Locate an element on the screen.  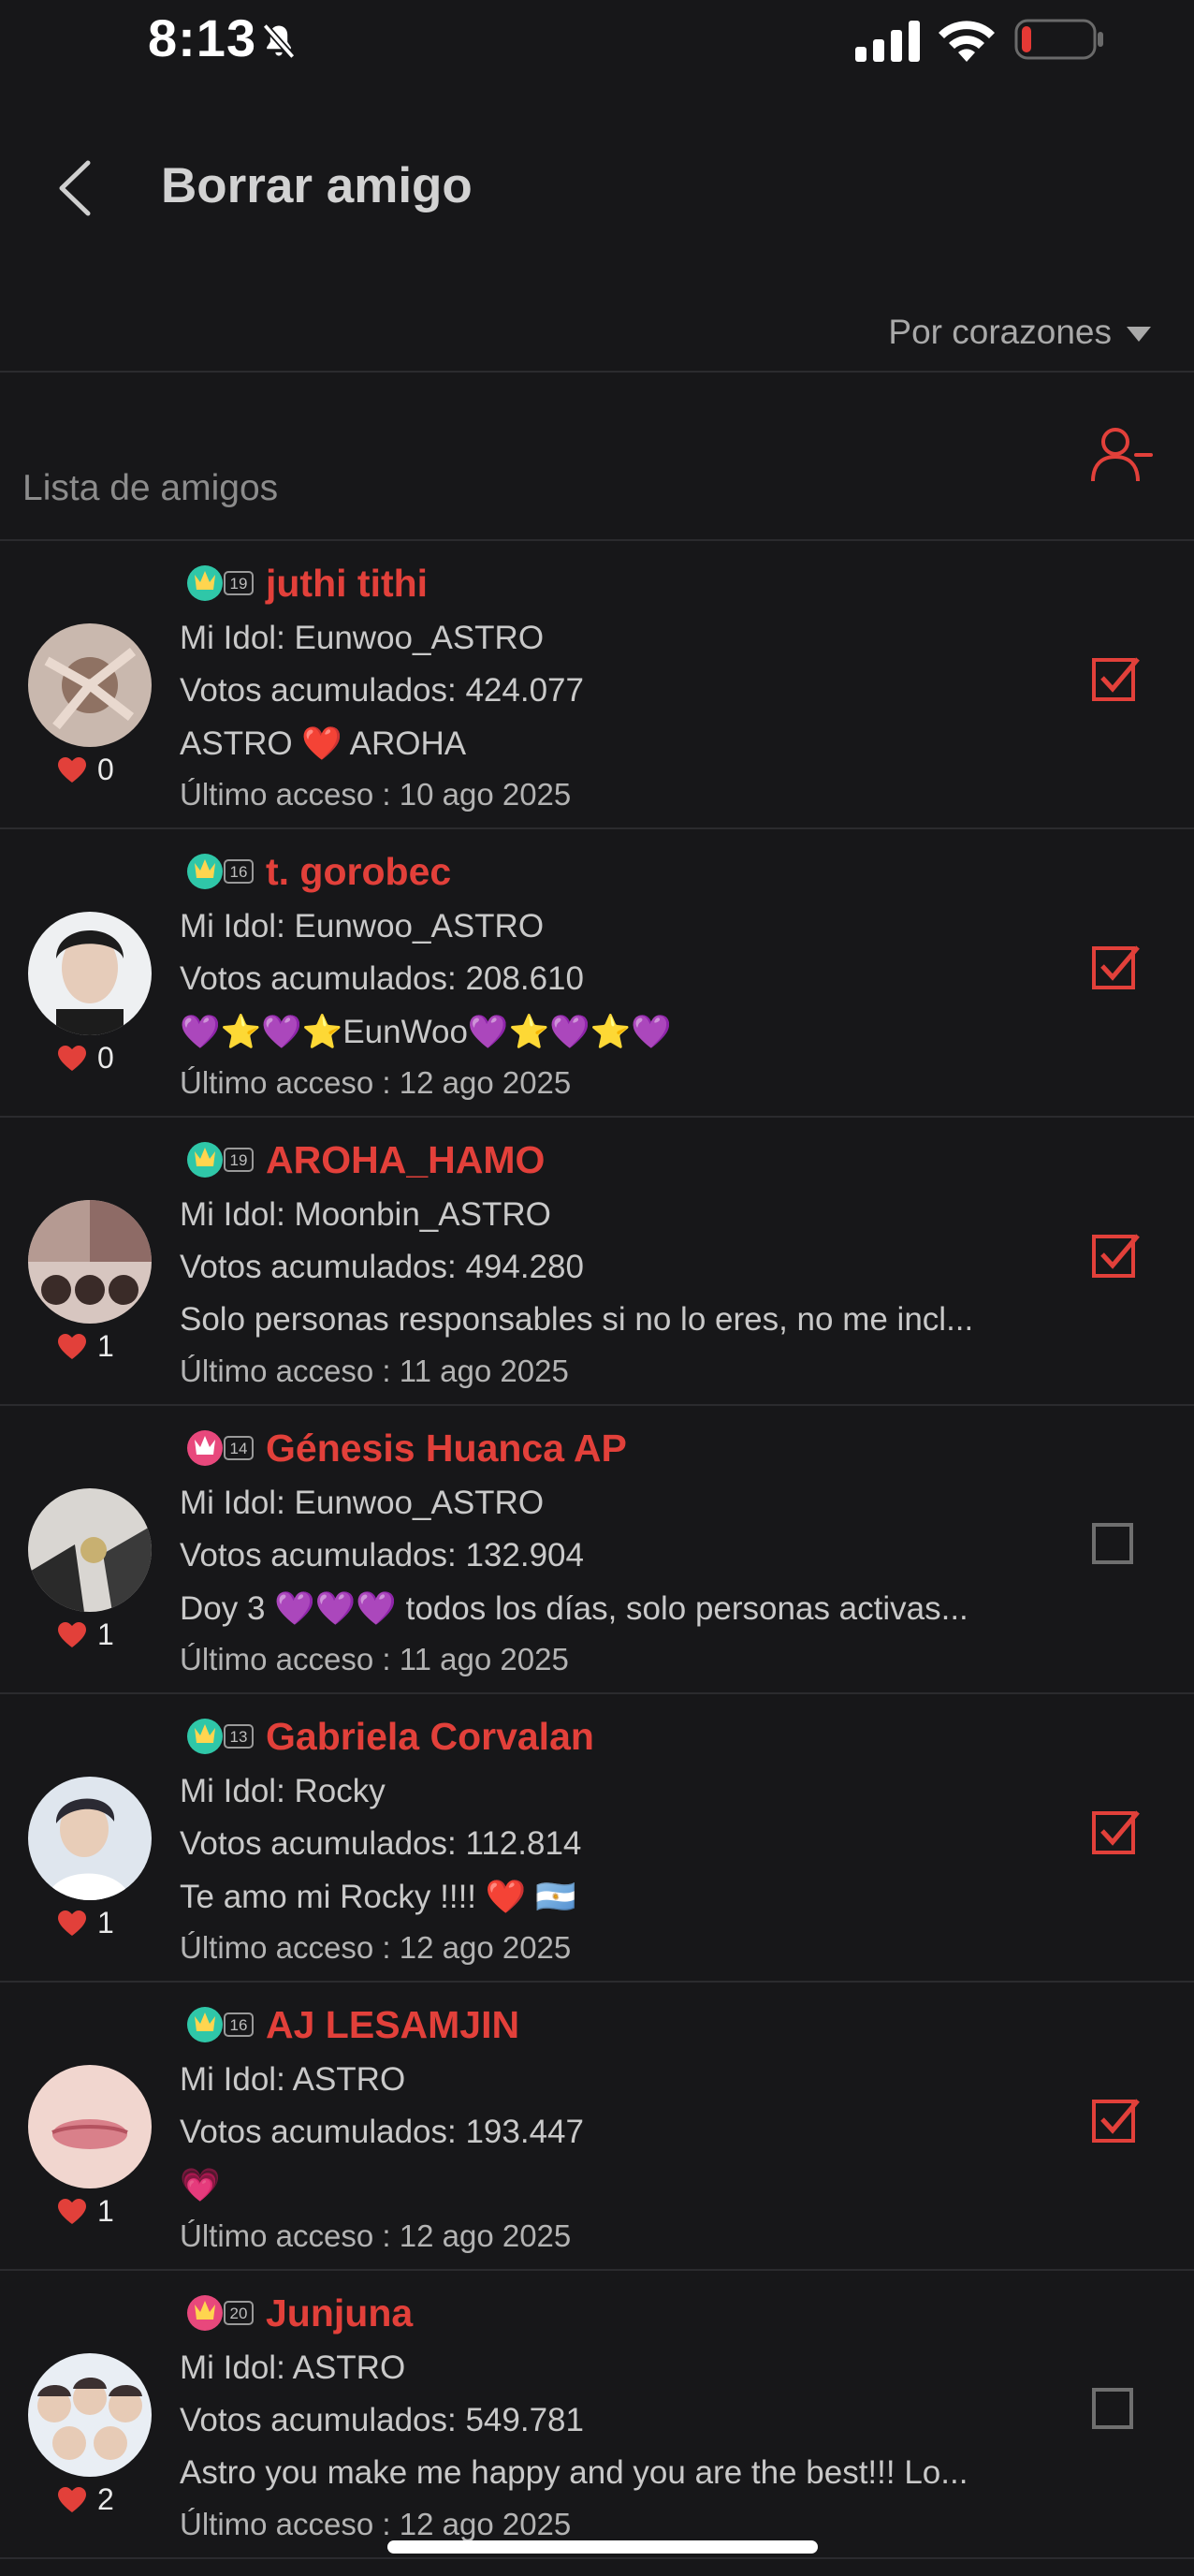
friend-name: Gabriela Corvalan is located at coordinates (430, 1737).